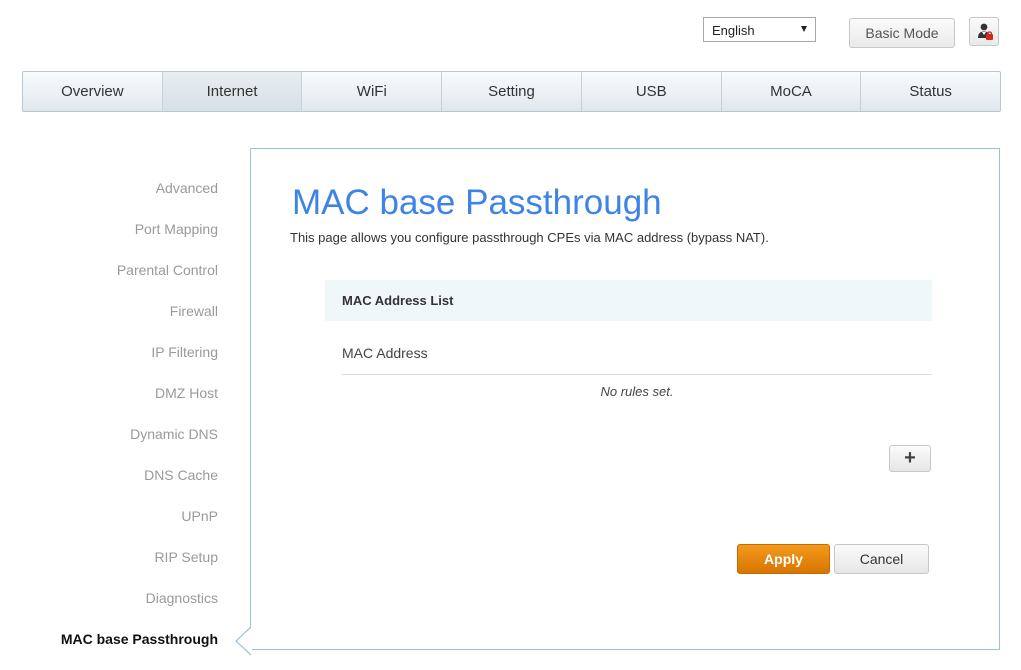  What do you see at coordinates (109, 320) in the screenshot?
I see `sidebar-item-firewall: Firewall` at bounding box center [109, 320].